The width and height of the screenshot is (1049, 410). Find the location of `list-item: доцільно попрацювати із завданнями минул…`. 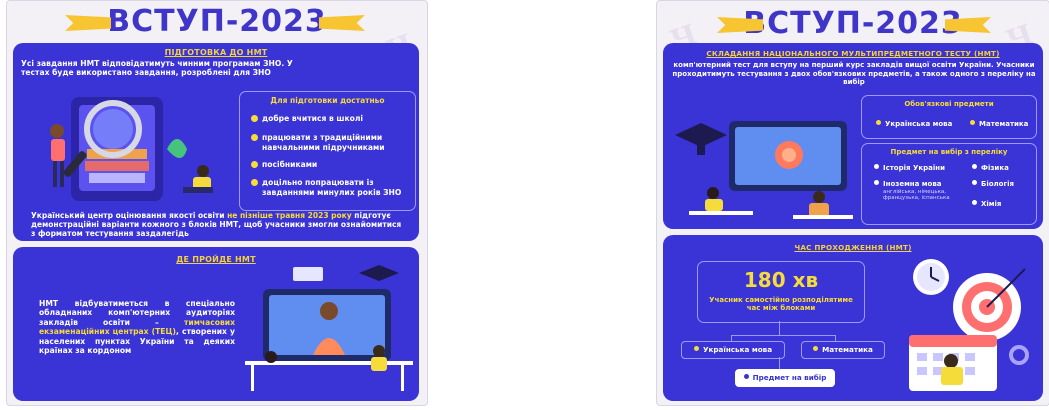

list-item: доцільно попрацювати із завданнями минул… is located at coordinates (331, 187).